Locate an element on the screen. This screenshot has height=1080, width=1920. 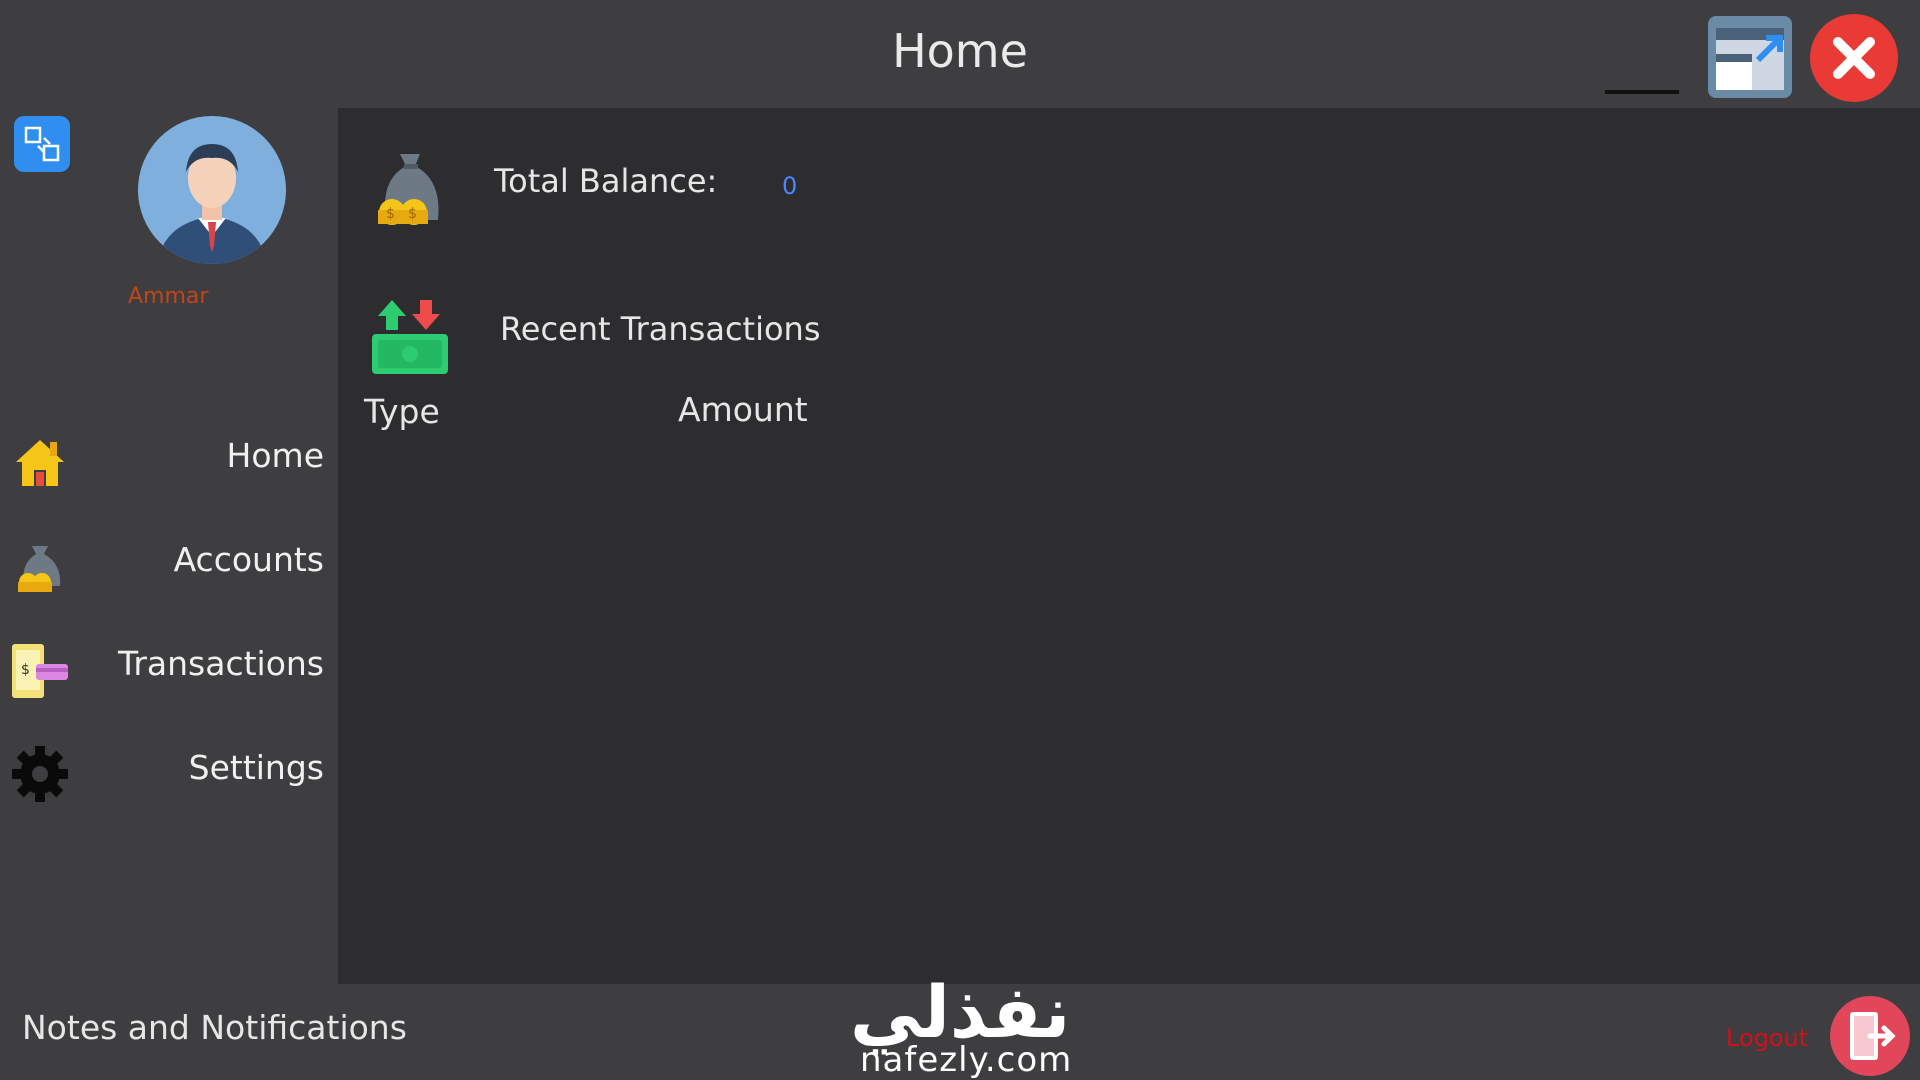
logout-link: Logout is located at coordinates (1767, 1038).